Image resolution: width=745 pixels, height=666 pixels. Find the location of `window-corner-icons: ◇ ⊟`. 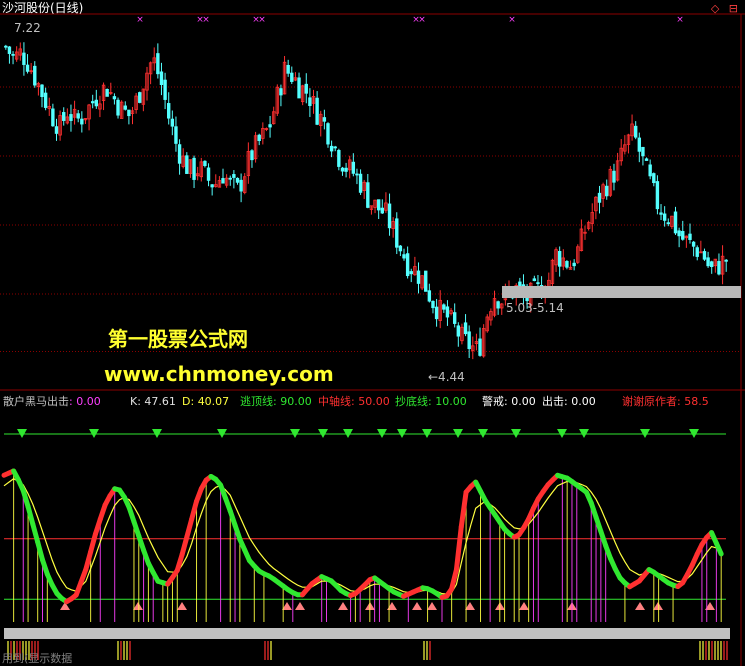

window-corner-icons: ◇ ⊟ is located at coordinates (726, 8).